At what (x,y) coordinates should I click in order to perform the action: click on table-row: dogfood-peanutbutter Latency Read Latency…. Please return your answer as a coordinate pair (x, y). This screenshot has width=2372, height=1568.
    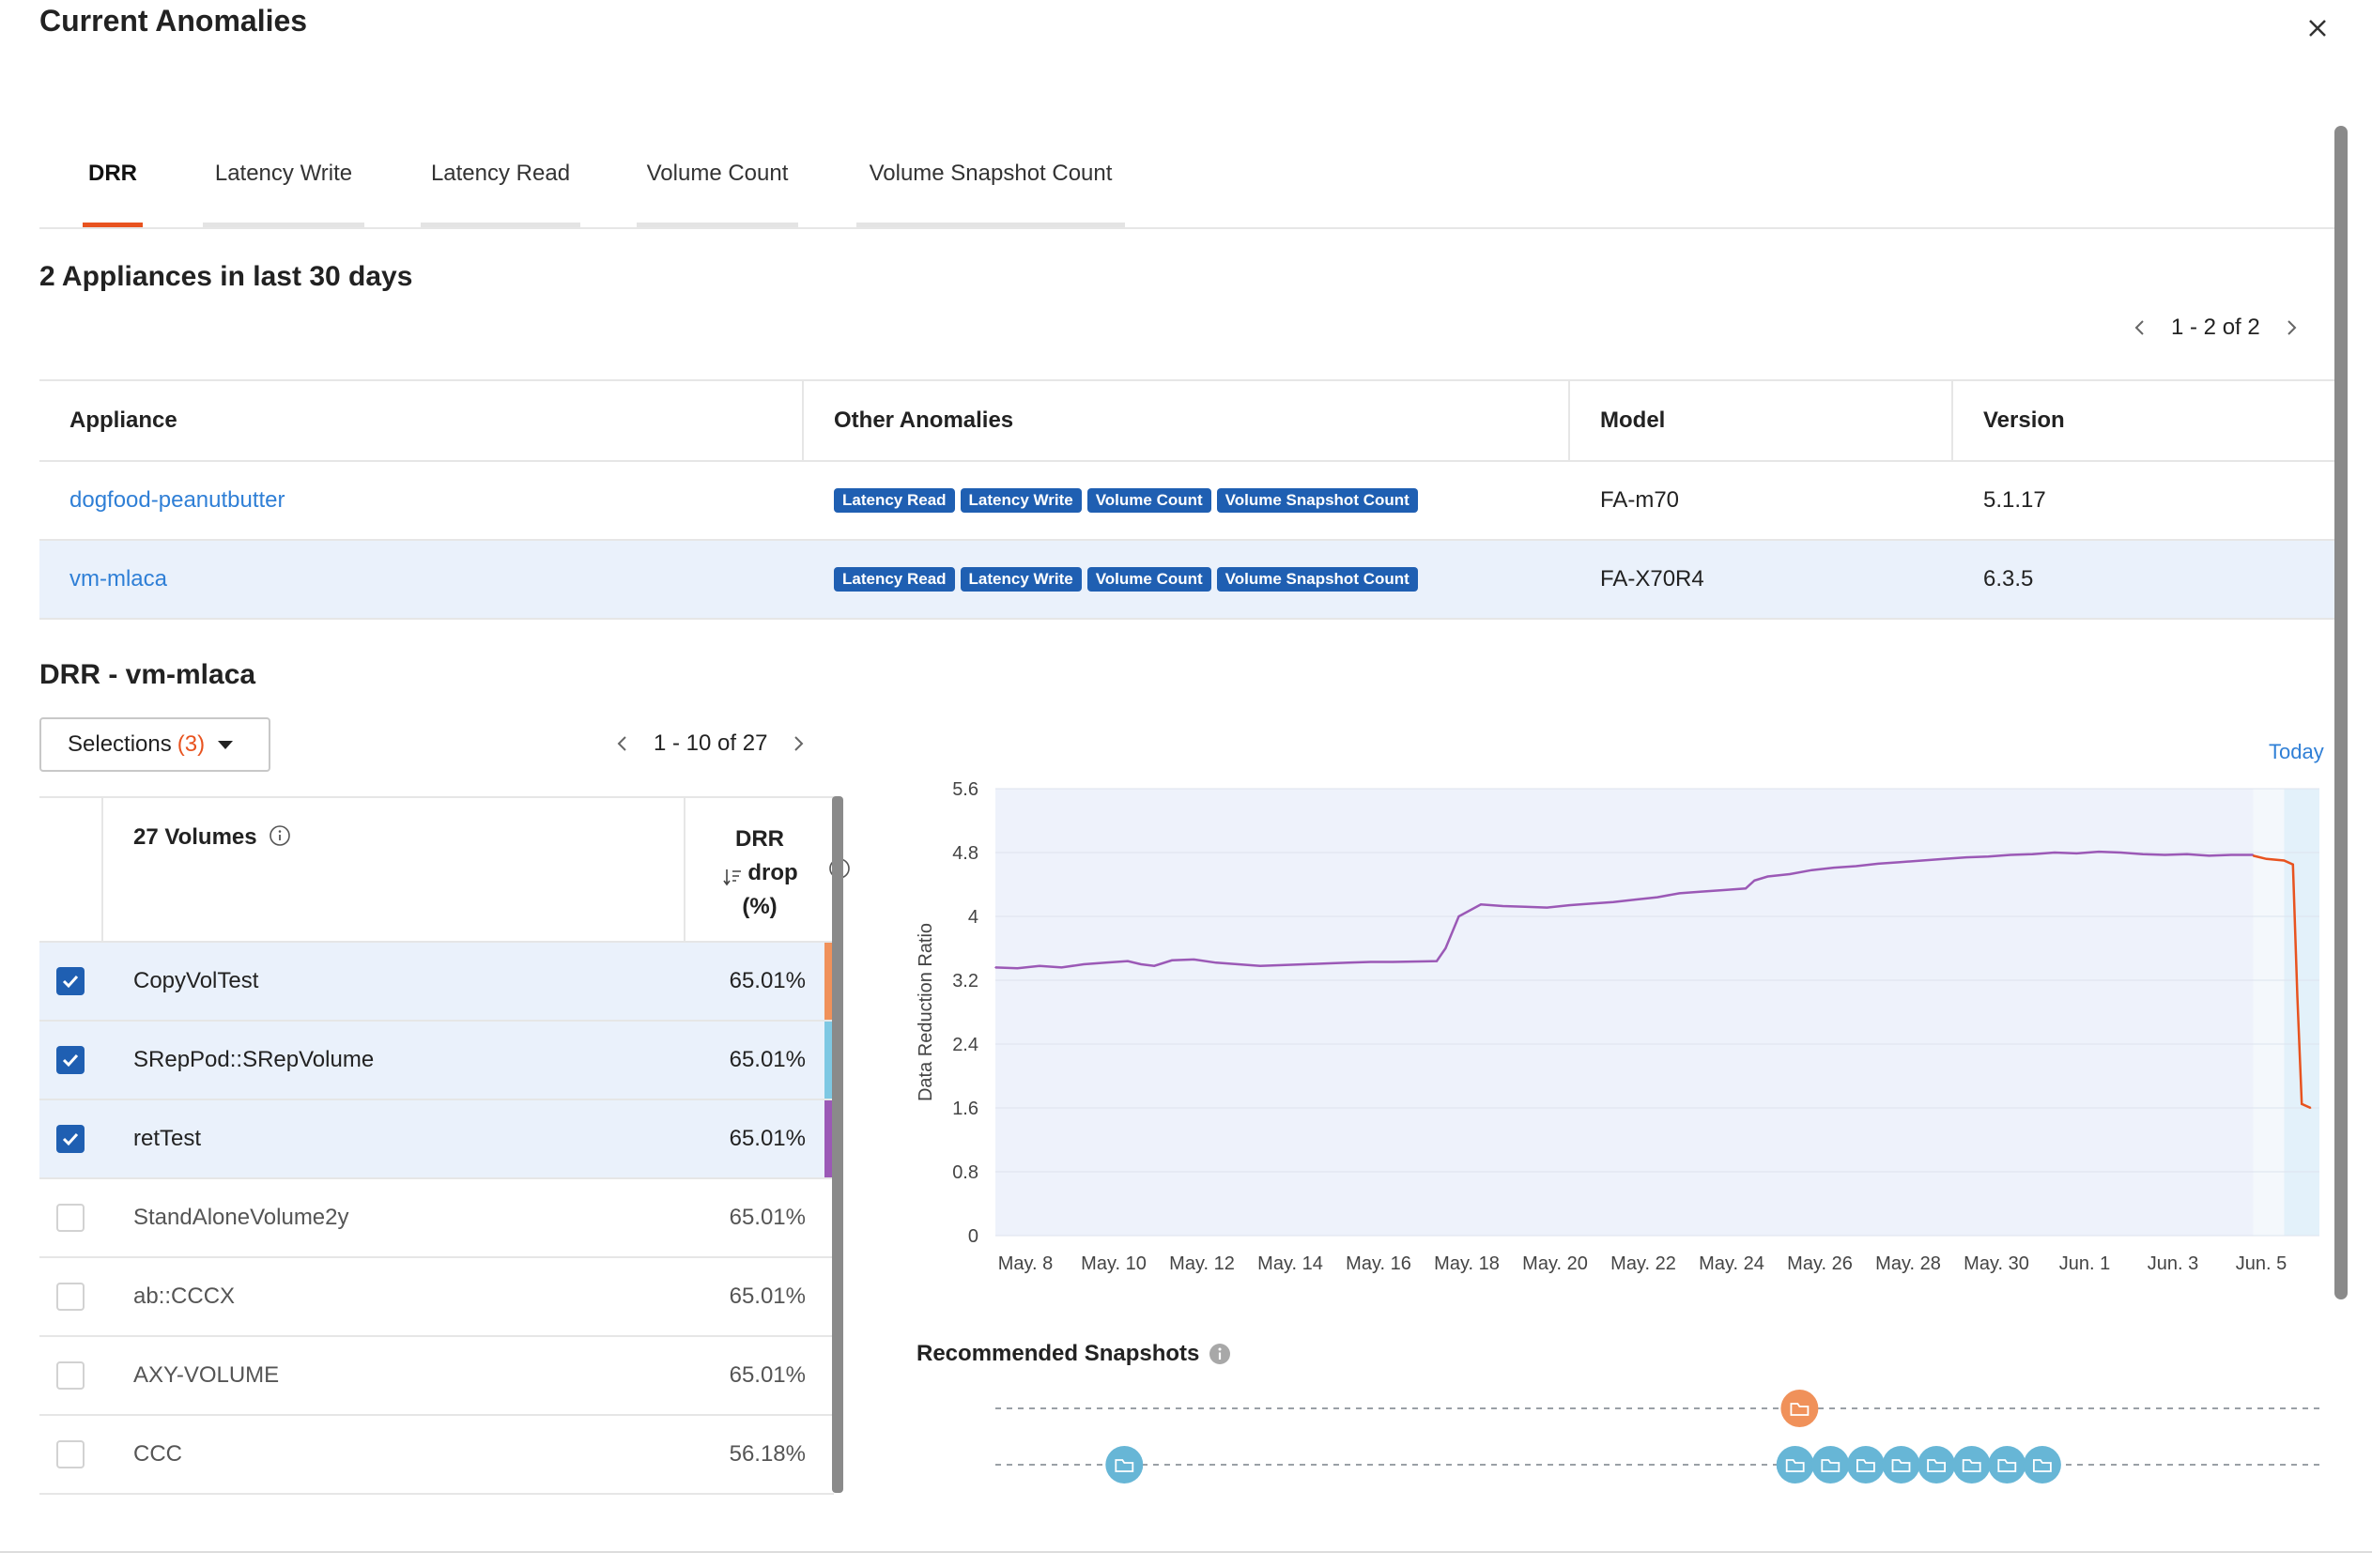
    Looking at the image, I should click on (1186, 502).